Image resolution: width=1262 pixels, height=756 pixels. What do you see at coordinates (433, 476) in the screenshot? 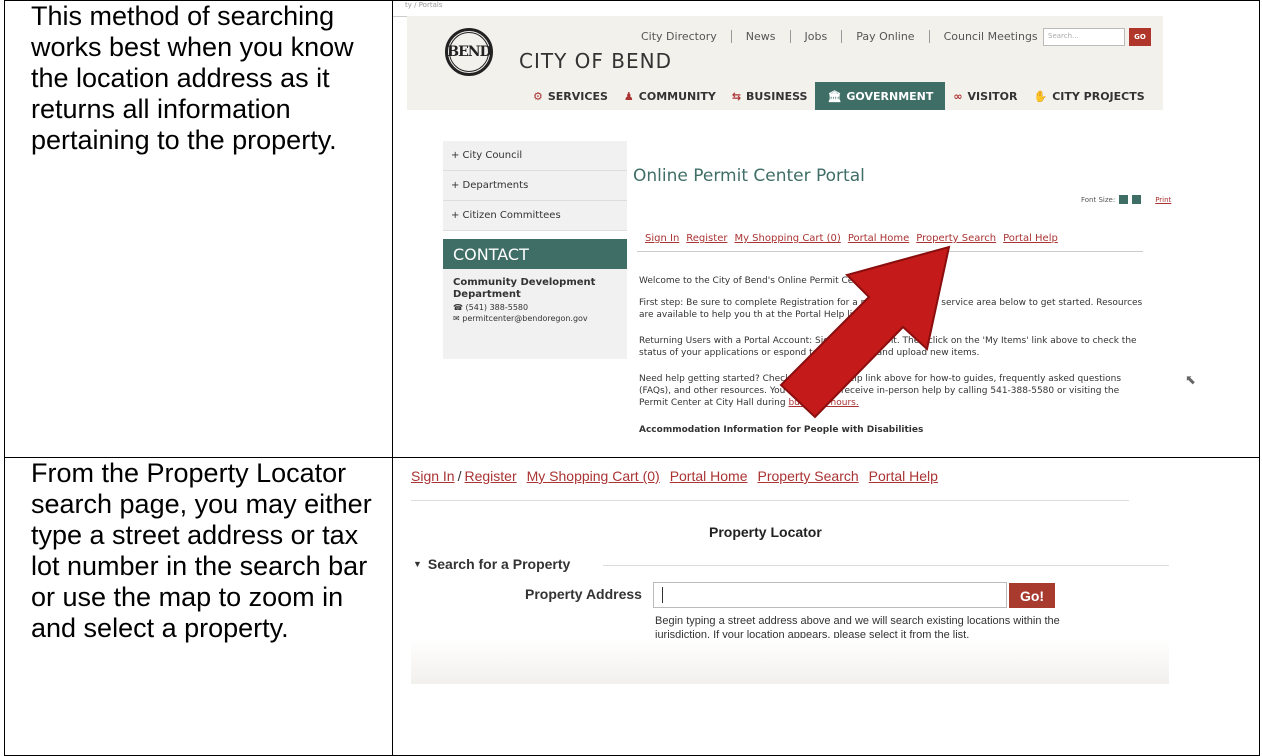
I see `locator-link-sign-in: Sign In` at bounding box center [433, 476].